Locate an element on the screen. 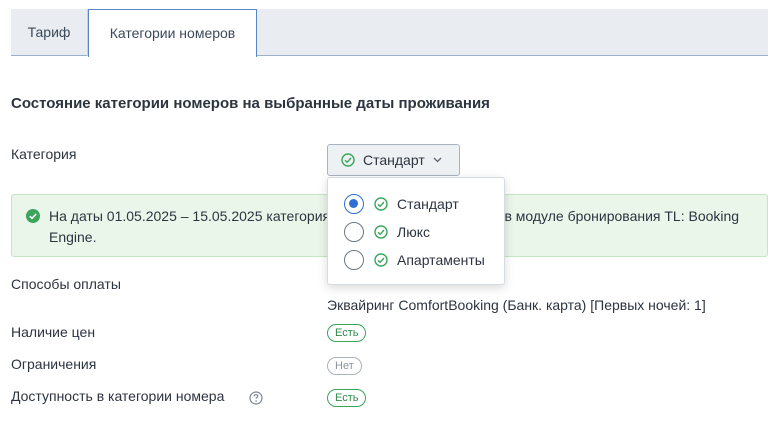 This screenshot has height=442, width=782. option-label: Люкс is located at coordinates (413, 232).